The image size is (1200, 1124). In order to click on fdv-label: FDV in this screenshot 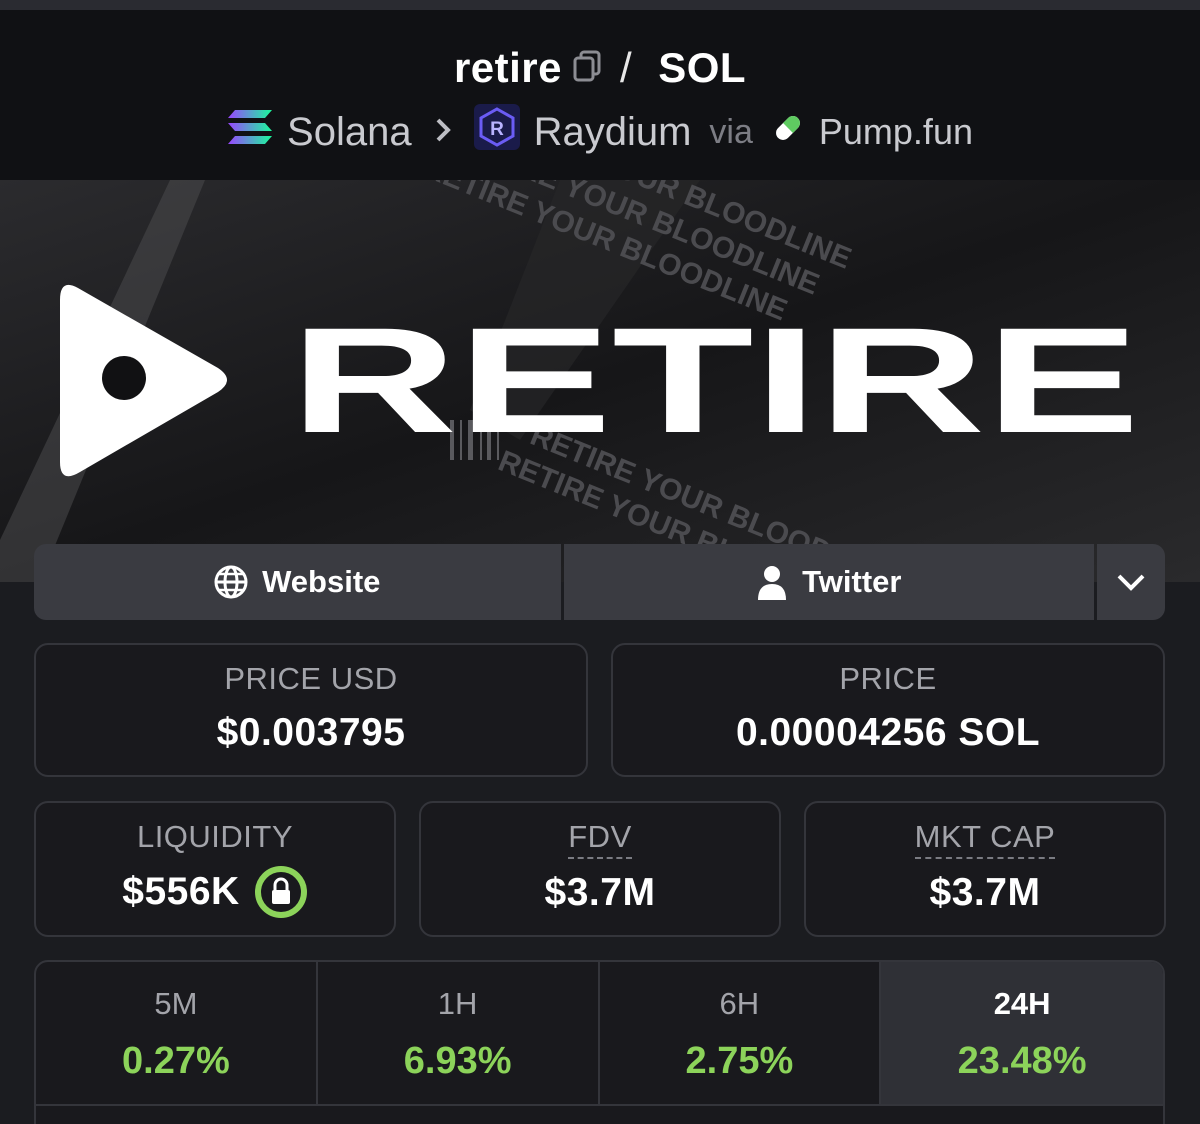, I will do `click(600, 839)`.